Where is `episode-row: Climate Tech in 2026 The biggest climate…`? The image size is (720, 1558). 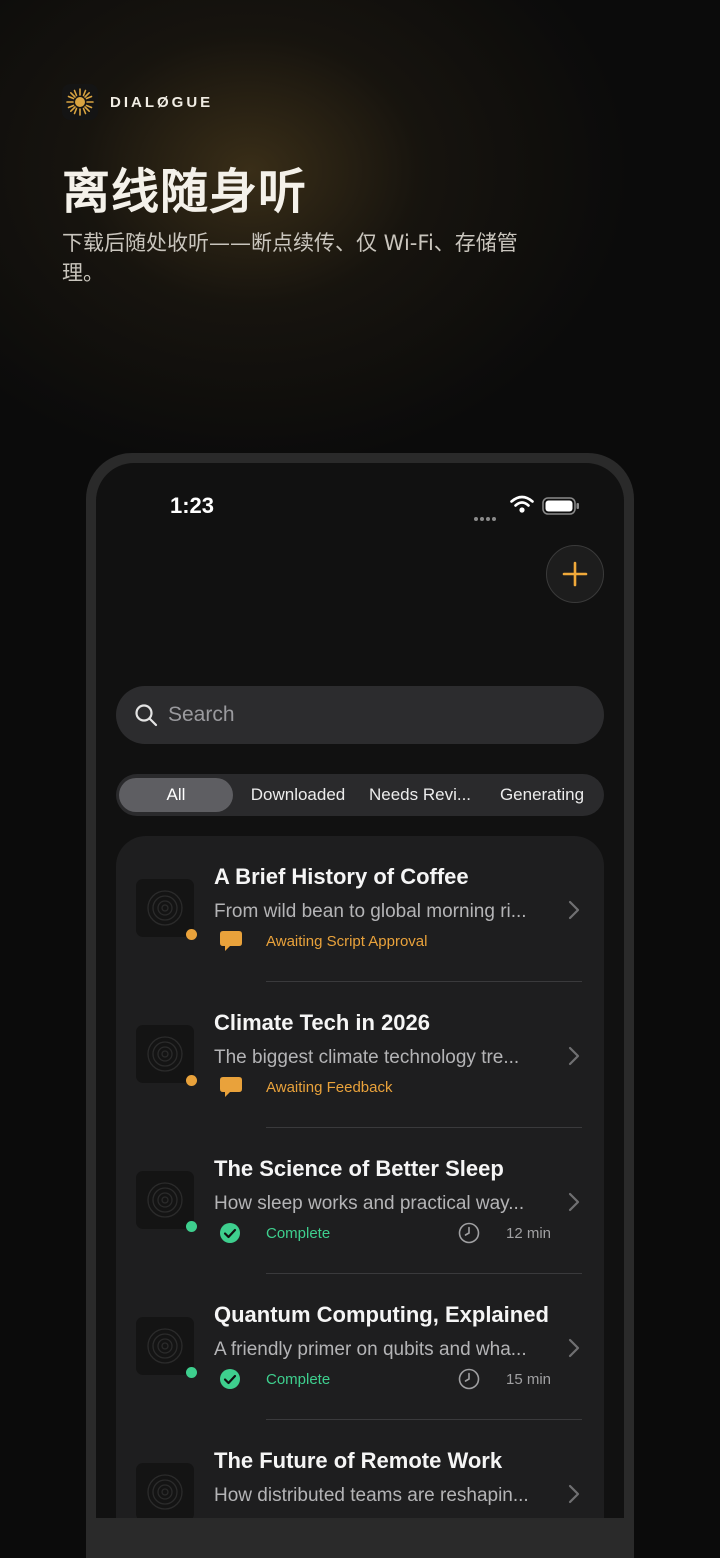 episode-row: Climate Tech in 2026 The biggest climate… is located at coordinates (360, 1055).